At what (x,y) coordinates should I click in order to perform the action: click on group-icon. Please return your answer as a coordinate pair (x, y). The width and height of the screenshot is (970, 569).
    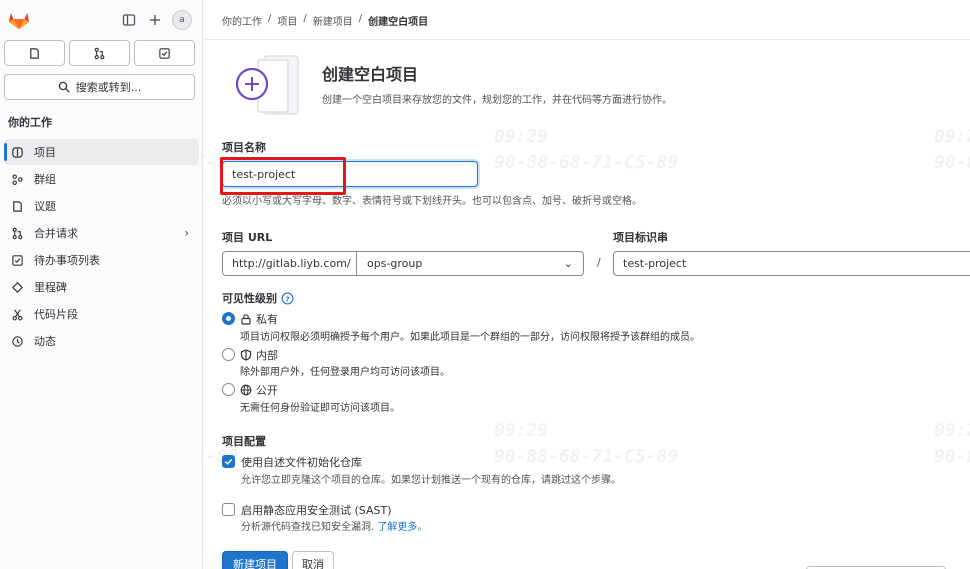
    Looking at the image, I should click on (17, 179).